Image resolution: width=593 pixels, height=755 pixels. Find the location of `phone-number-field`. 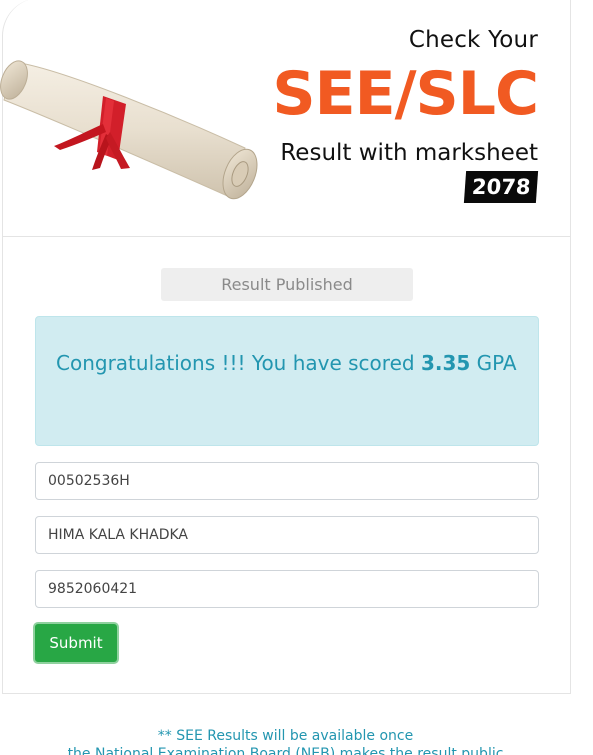

phone-number-field is located at coordinates (287, 589).